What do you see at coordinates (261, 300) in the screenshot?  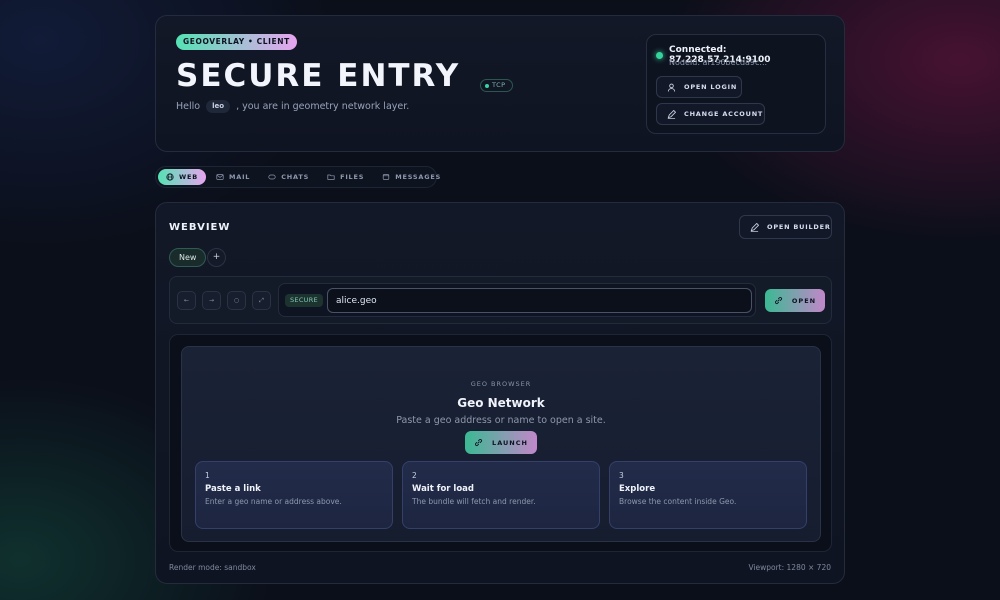 I see `expand-button: ⤢` at bounding box center [261, 300].